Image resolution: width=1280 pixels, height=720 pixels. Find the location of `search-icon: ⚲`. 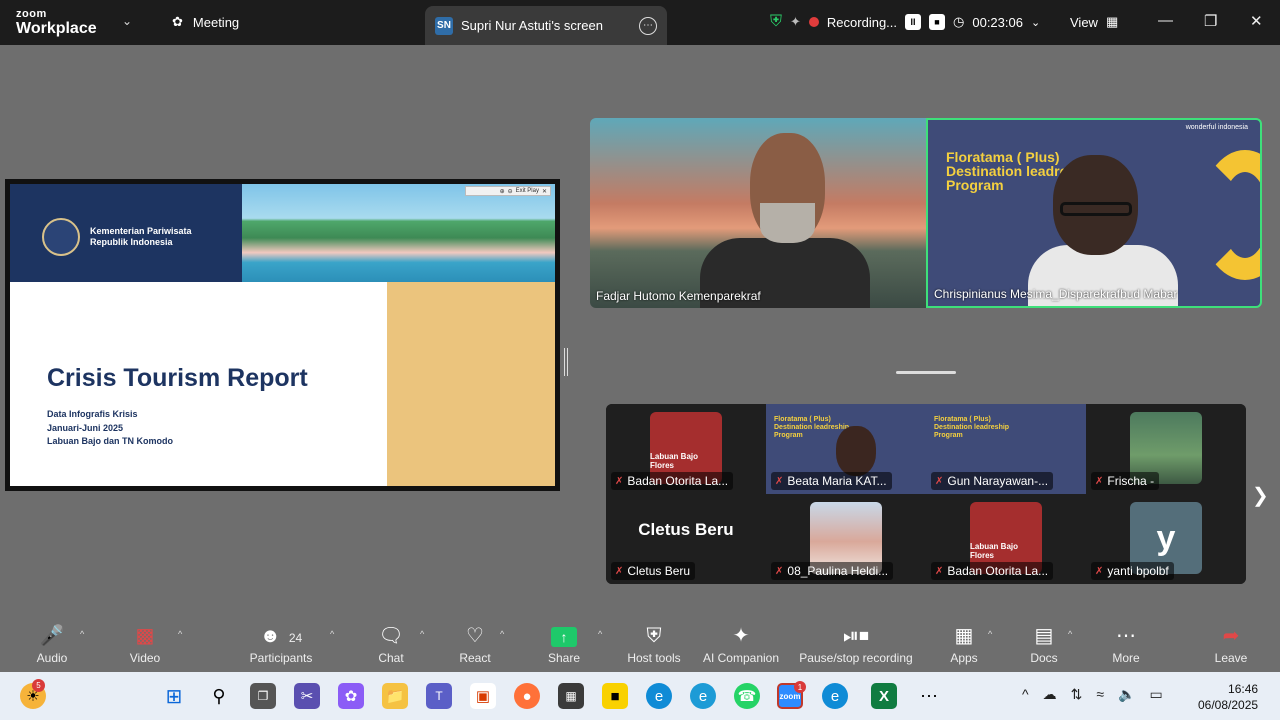

search-icon: ⚲ is located at coordinates (219, 696).